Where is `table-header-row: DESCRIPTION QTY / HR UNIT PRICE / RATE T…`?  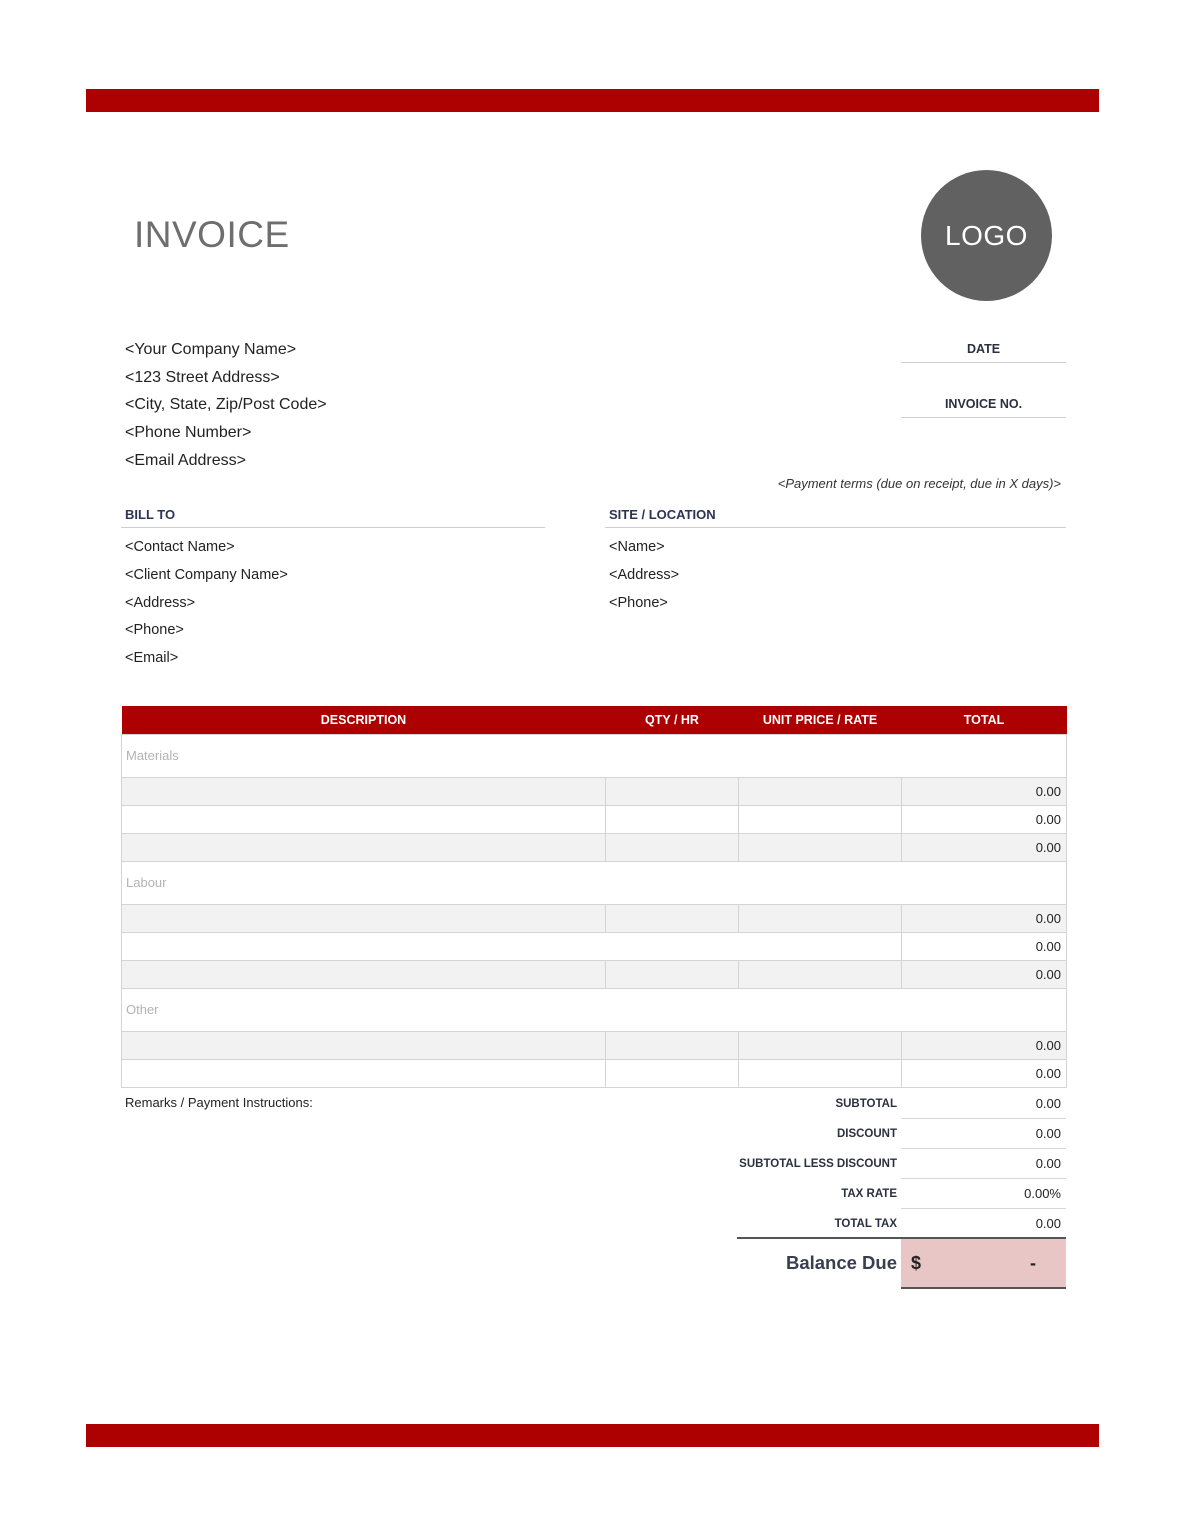
table-header-row: DESCRIPTION QTY / HR UNIT PRICE / RATE T… is located at coordinates (594, 720).